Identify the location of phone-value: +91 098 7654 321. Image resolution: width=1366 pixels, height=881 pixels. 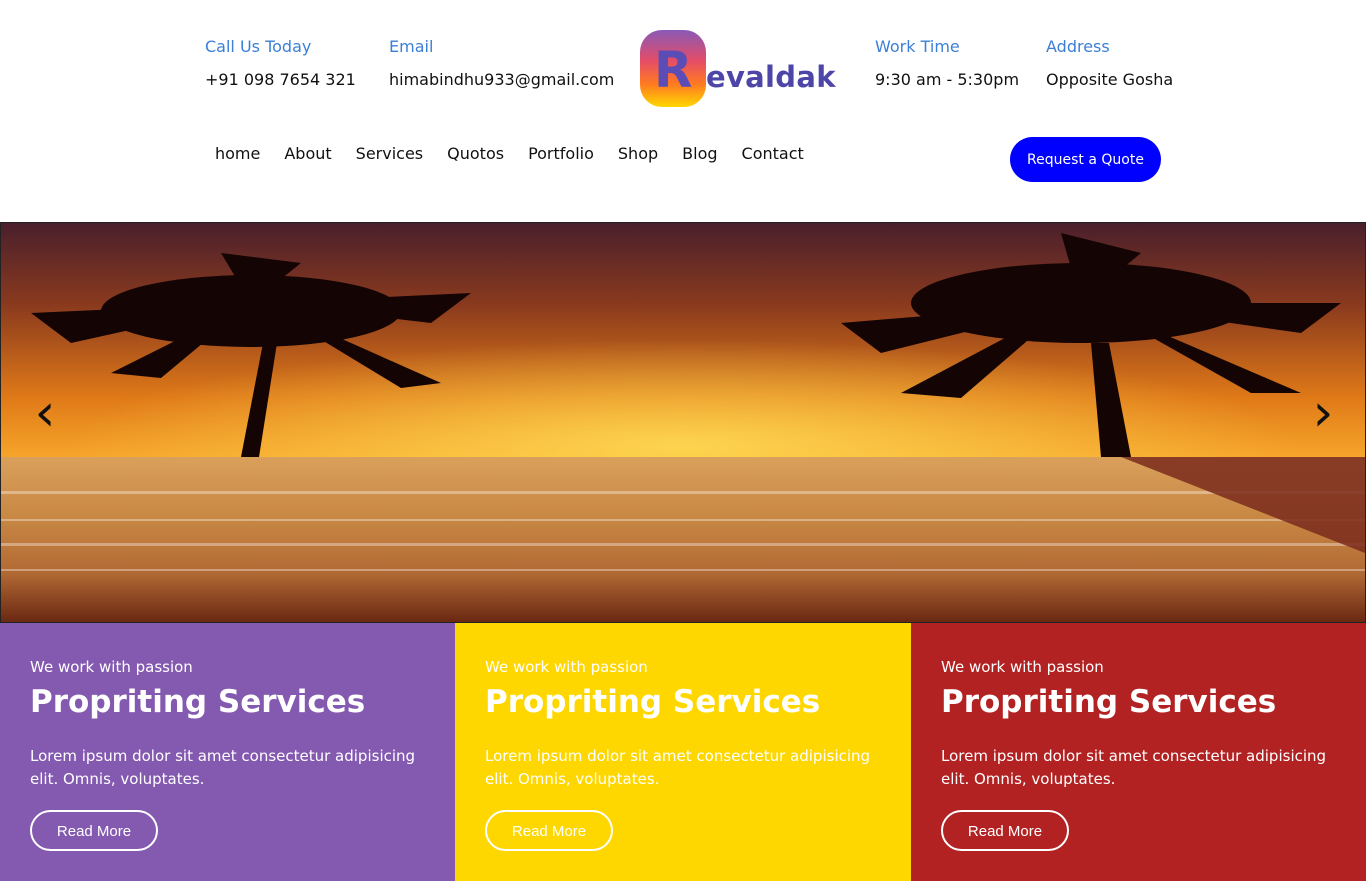
(280, 80).